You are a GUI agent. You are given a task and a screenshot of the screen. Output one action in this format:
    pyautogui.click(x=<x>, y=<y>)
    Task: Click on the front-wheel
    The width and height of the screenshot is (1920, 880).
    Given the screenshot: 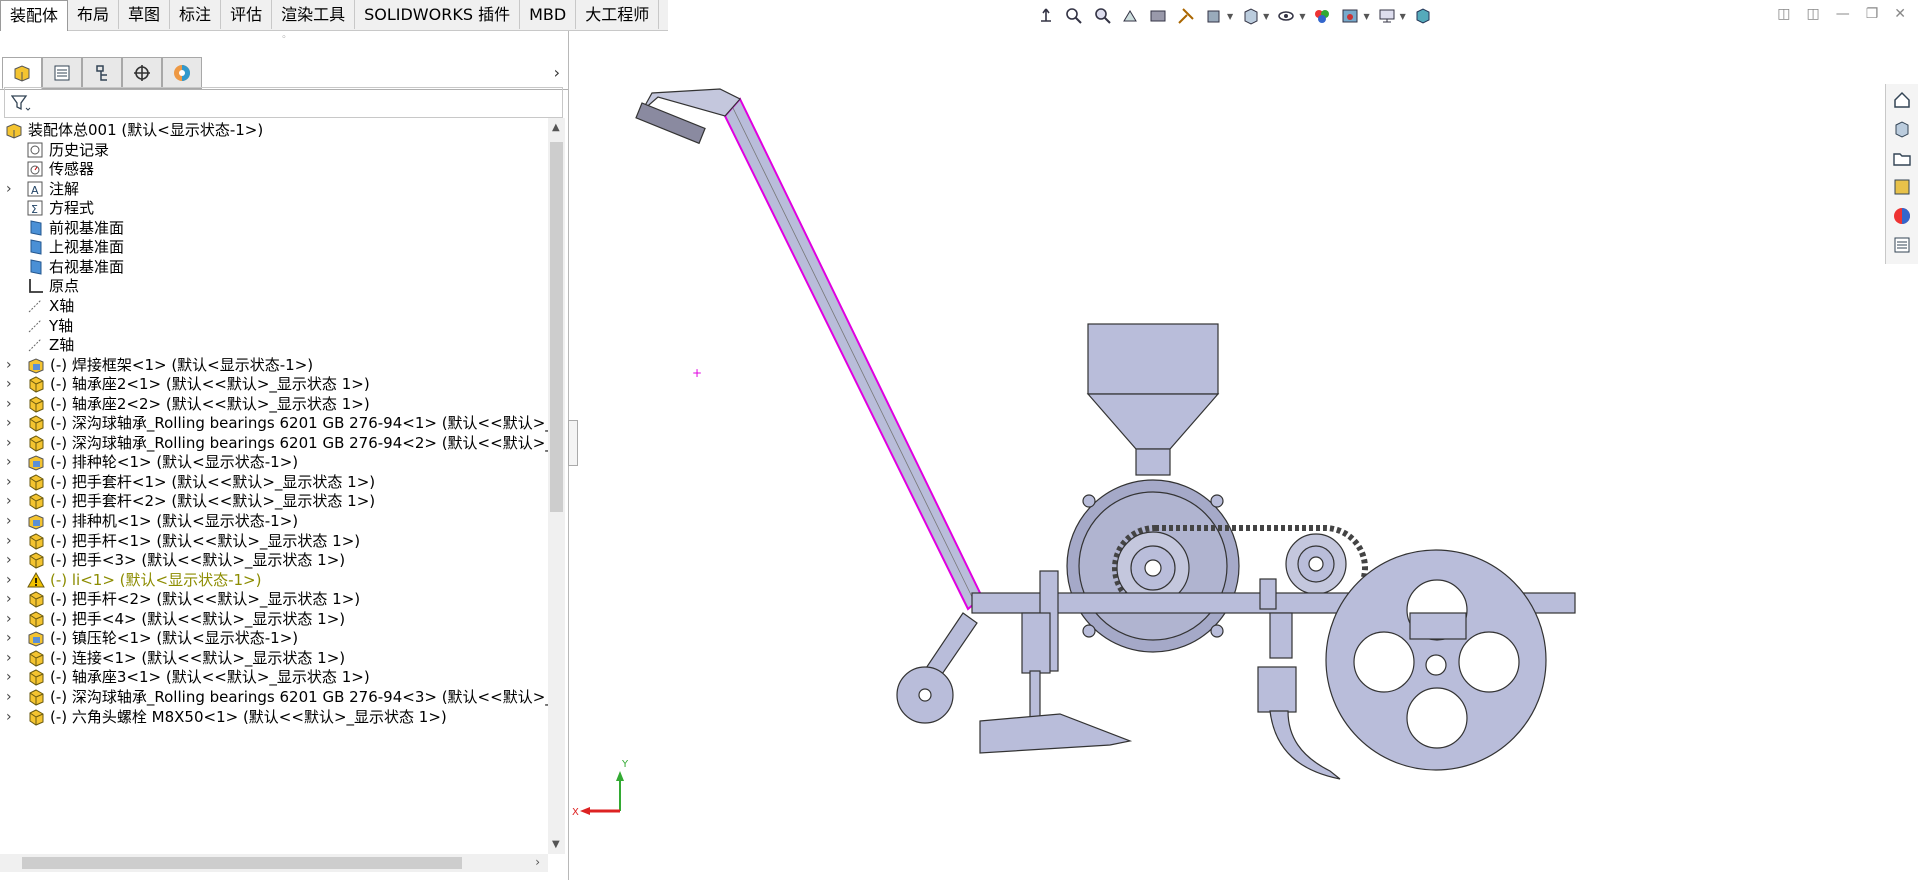 What is the action you would take?
    pyautogui.click(x=937, y=668)
    